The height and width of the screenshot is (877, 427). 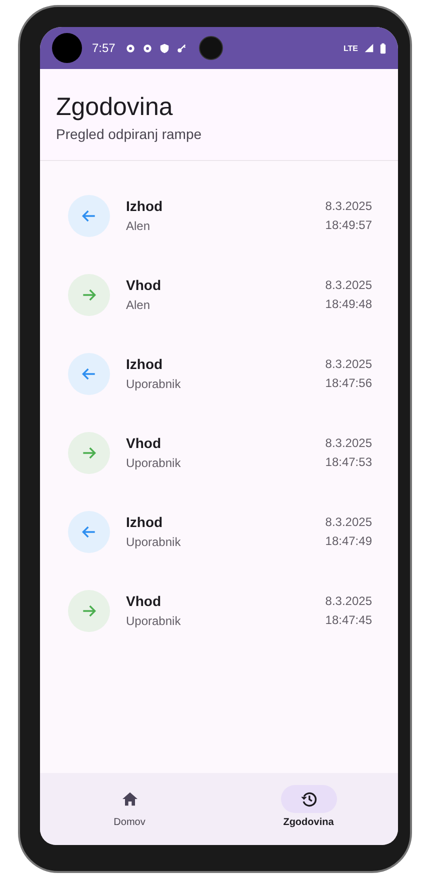 What do you see at coordinates (129, 134) in the screenshot?
I see `page-subtitle: Pregled odpiranj rampe` at bounding box center [129, 134].